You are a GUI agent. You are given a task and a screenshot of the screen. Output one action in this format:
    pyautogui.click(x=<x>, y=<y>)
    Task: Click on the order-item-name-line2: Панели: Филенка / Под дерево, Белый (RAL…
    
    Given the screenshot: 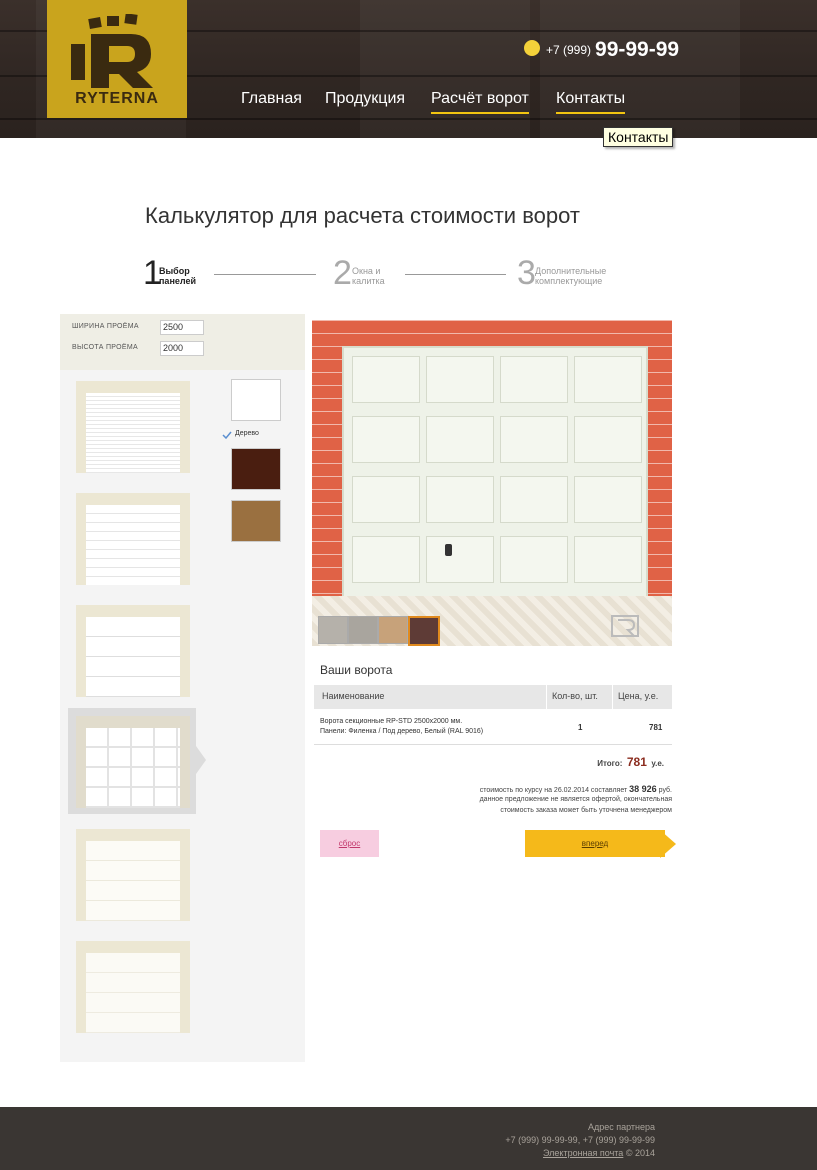 What is the action you would take?
    pyautogui.click(x=402, y=731)
    